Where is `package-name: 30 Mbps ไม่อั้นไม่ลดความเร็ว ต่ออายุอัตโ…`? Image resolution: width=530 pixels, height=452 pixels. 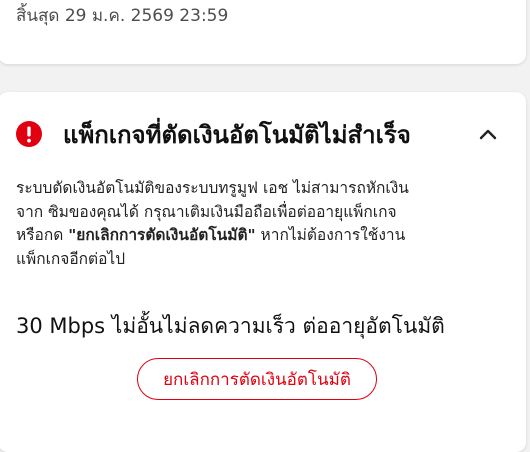
package-name: 30 Mbps ไม่อั้นไม่ลดความเร็ว ต่ออายุอัตโ… is located at coordinates (230, 326).